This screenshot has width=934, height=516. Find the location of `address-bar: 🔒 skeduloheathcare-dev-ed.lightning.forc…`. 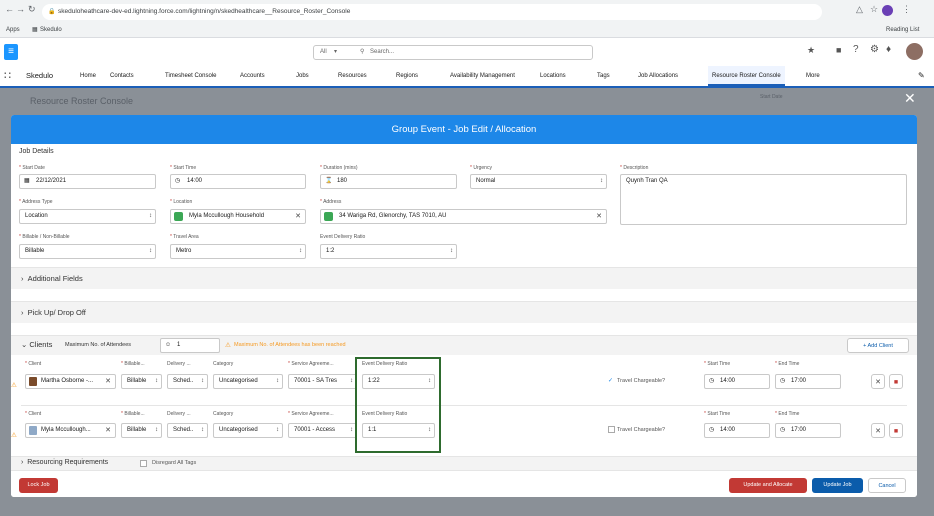

address-bar: 🔒 skeduloheathcare-dev-ed.lightning.forc… is located at coordinates (432, 12).